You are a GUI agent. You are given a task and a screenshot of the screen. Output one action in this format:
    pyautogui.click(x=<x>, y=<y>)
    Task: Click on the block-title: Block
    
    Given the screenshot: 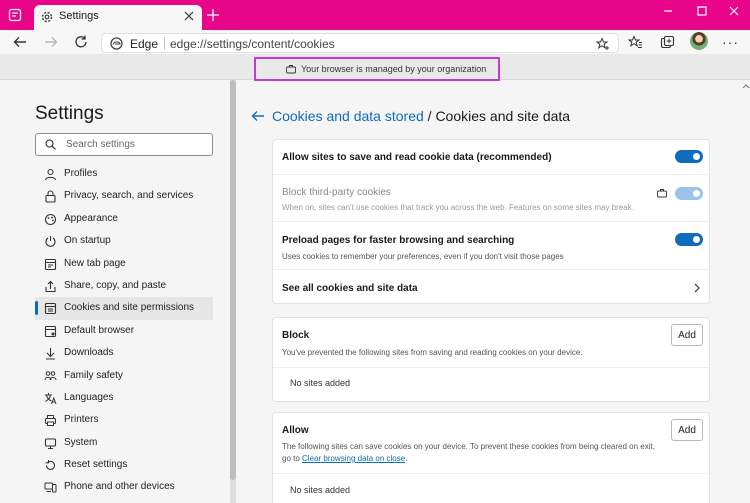 What is the action you would take?
    pyautogui.click(x=296, y=335)
    